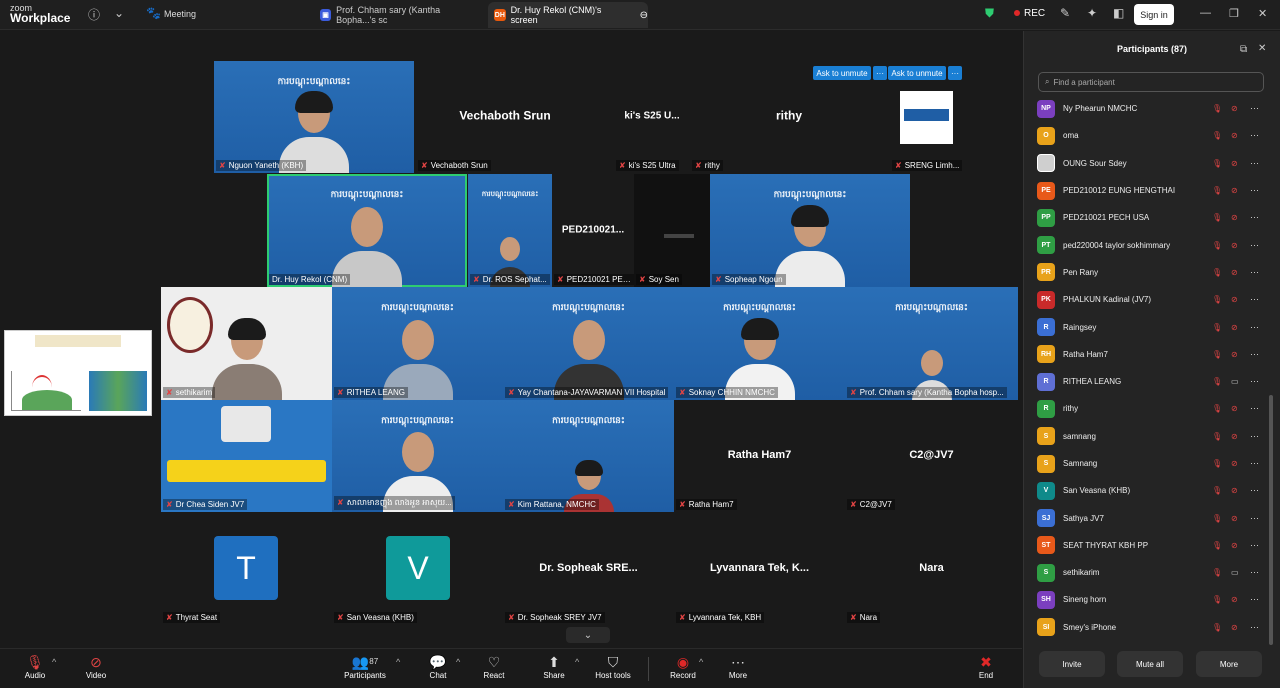  Describe the element at coordinates (1234, 13) in the screenshot. I see `restore-icon: ❐` at that location.